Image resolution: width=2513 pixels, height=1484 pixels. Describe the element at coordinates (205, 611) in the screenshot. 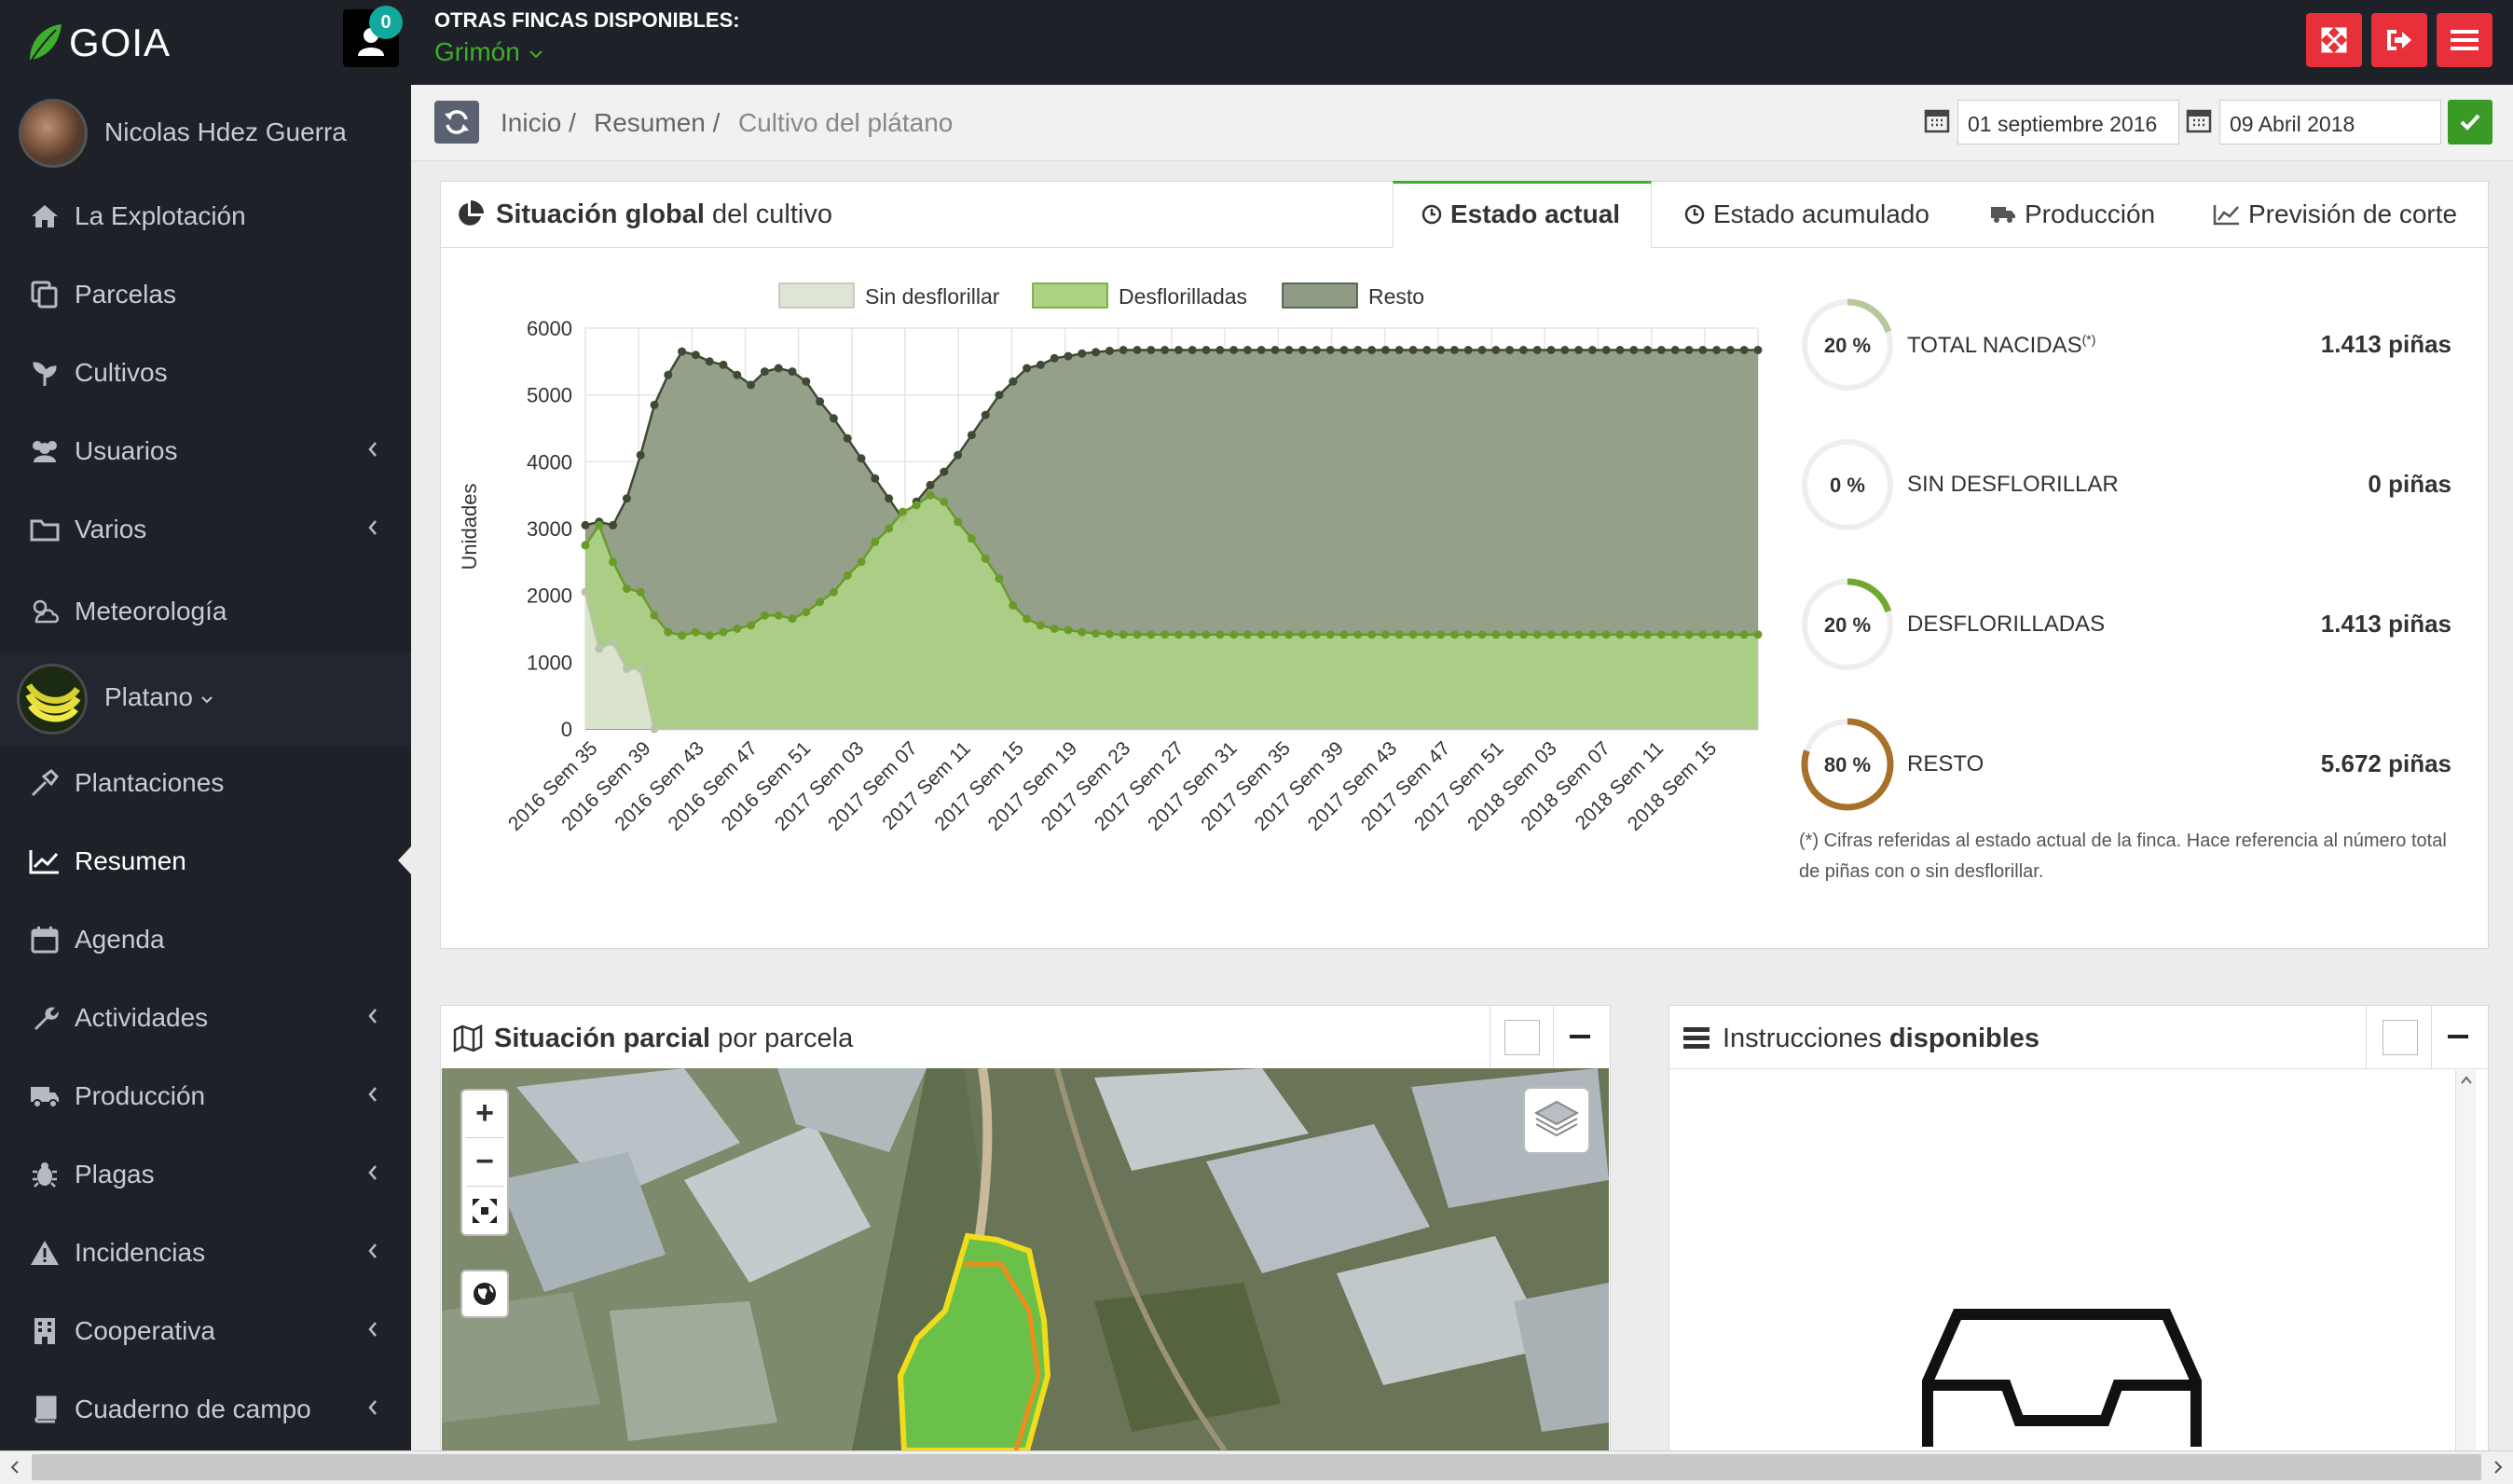

I see `sidebar-item-meteorologia: Meteorología` at that location.